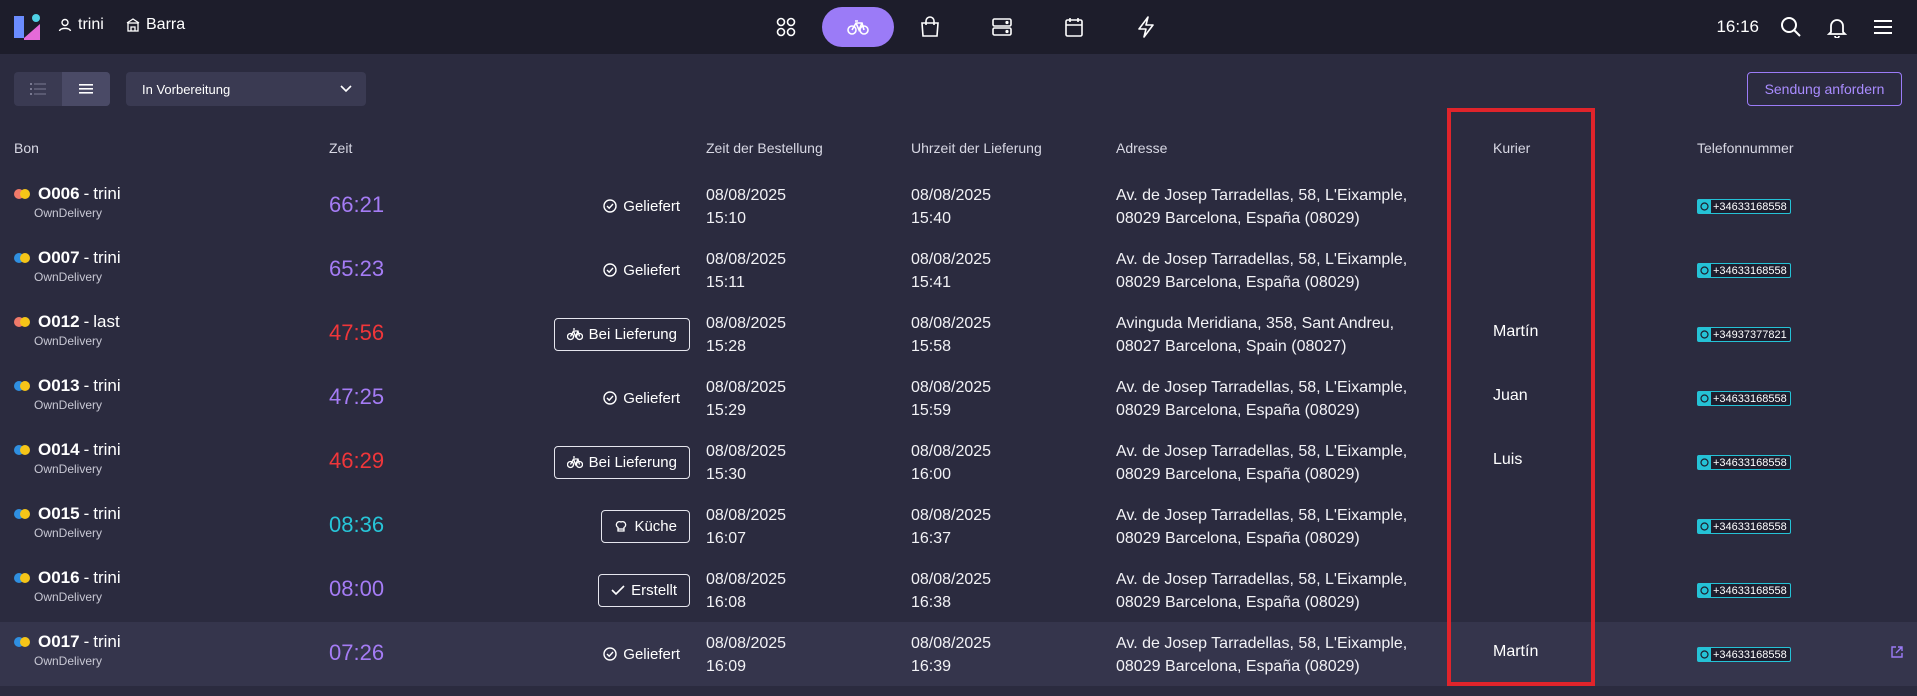  I want to click on shopping-bag-icon, so click(930, 26).